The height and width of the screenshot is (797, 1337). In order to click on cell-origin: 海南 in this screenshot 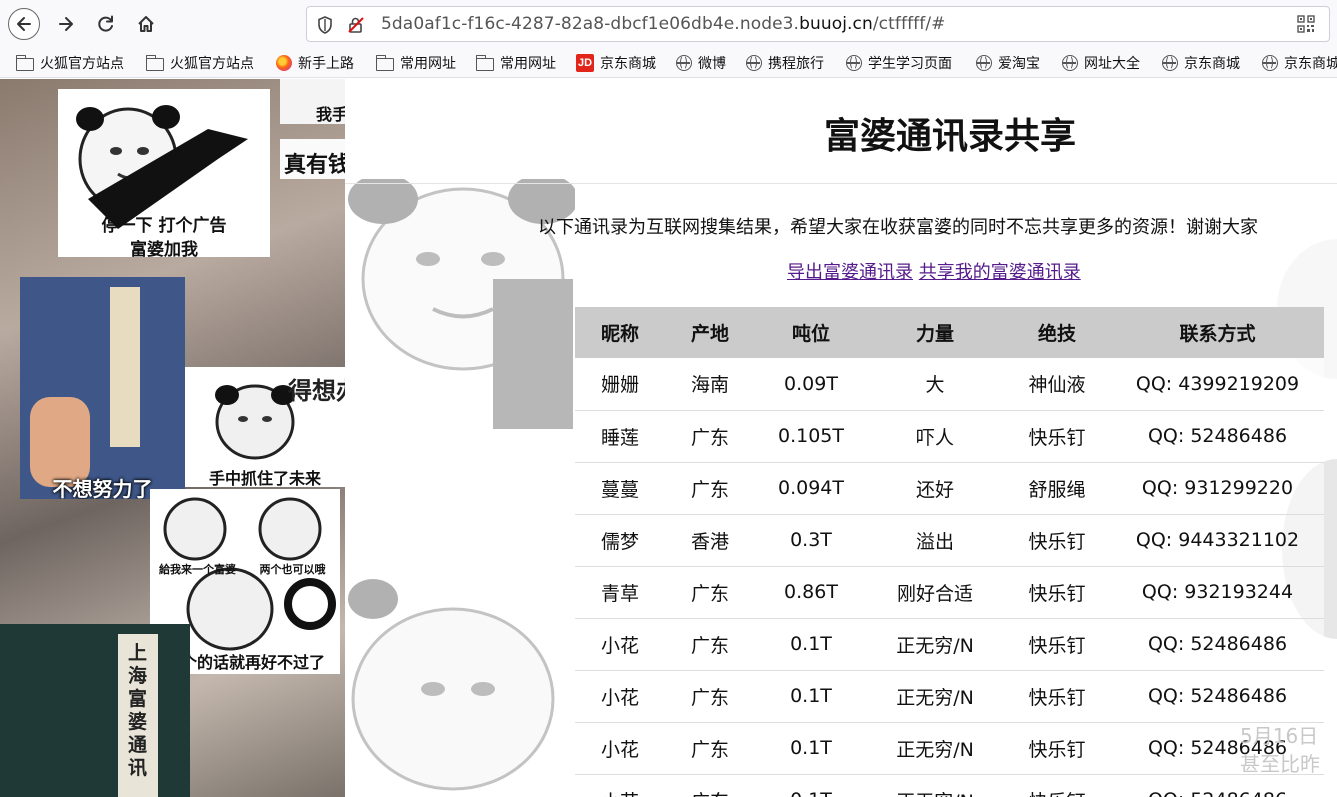, I will do `click(710, 384)`.